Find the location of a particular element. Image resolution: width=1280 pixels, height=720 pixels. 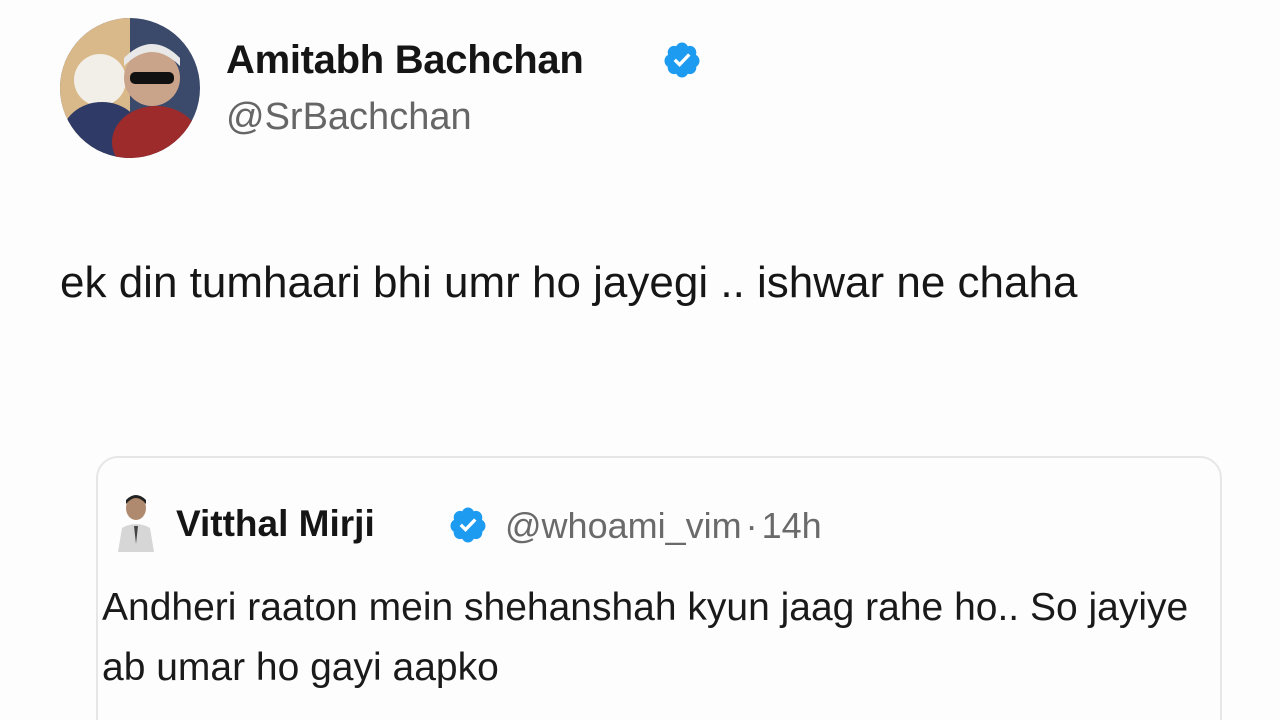

author-handle: @SrBachchan is located at coordinates (349, 117).